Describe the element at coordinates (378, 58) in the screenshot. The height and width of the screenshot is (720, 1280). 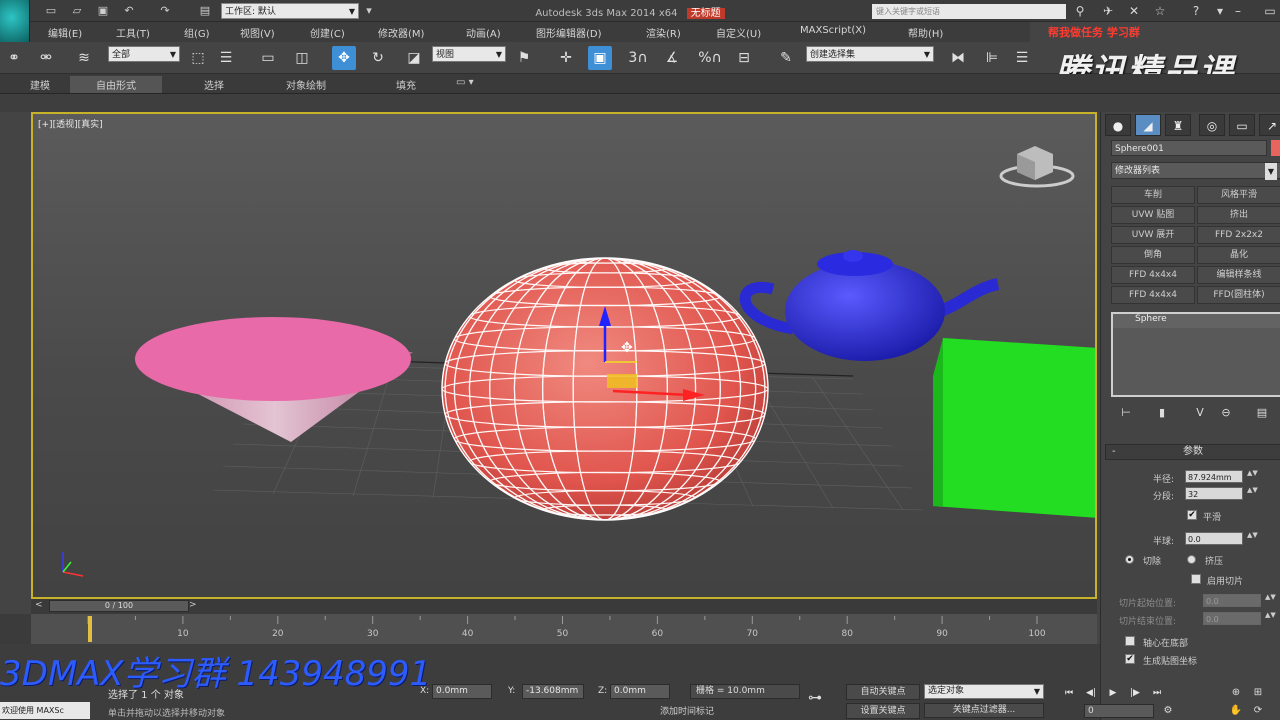
I see `select-rotate-icon: ↻` at that location.